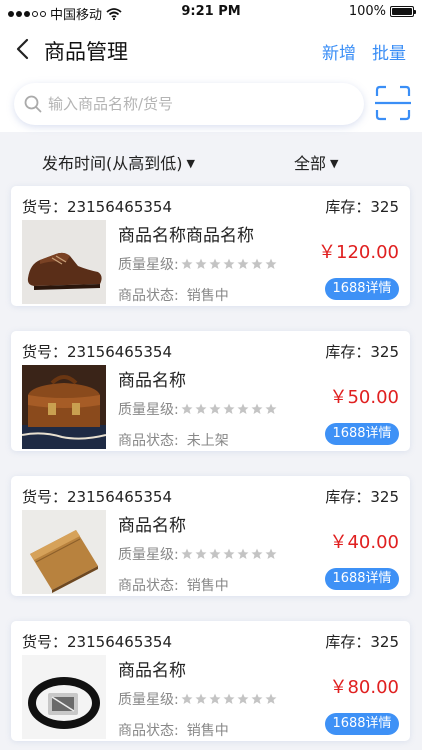 This screenshot has width=422, height=750. I want to click on product-price: ￥80.00, so click(364, 687).